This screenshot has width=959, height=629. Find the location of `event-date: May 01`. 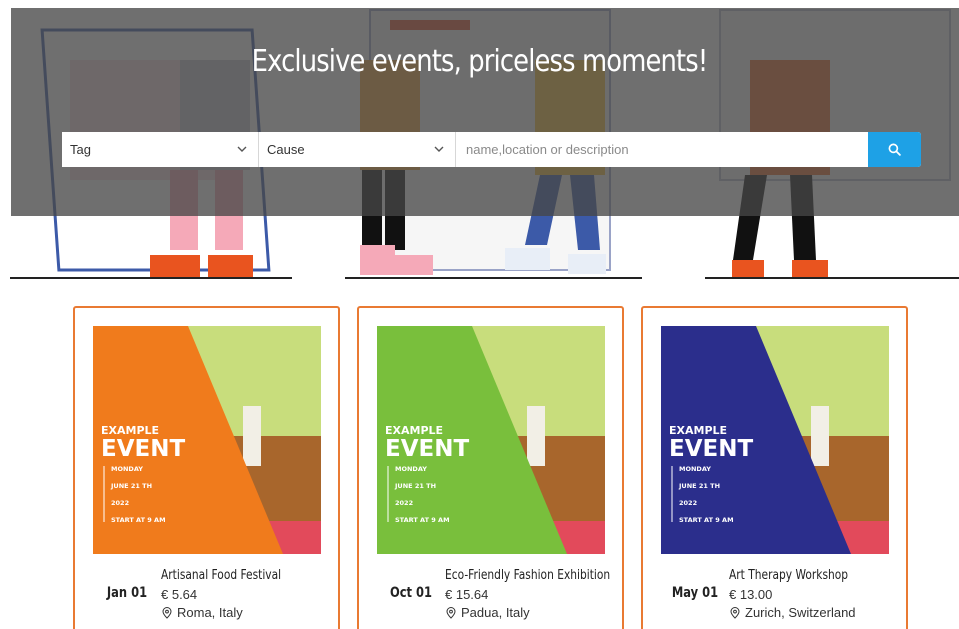

event-date: May 01 is located at coordinates (695, 593).